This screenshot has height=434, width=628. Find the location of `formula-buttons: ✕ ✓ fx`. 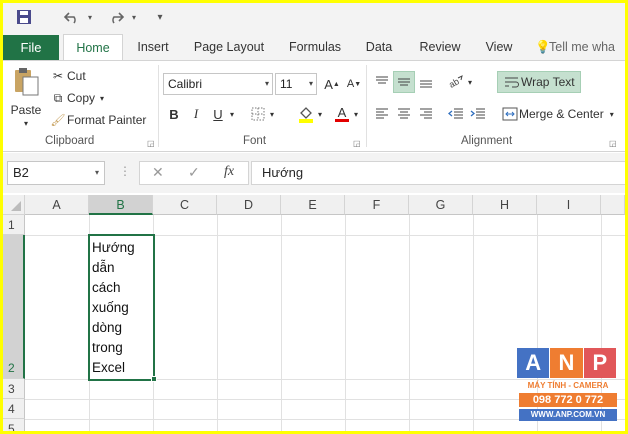

formula-buttons: ✕ ✓ fx is located at coordinates (194, 173).